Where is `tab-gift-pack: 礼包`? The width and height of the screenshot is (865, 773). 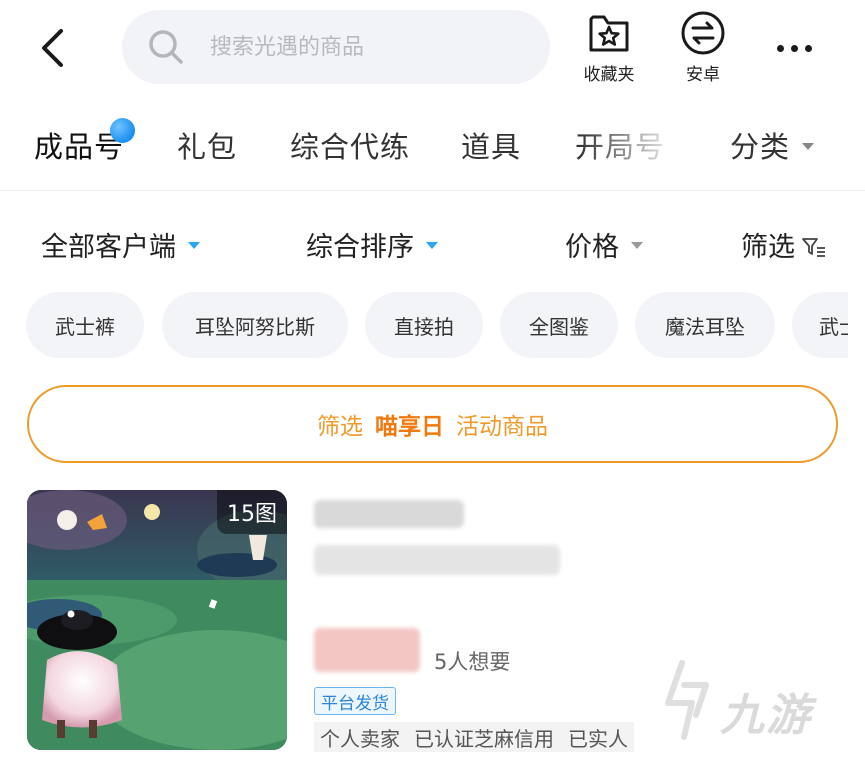 tab-gift-pack: 礼包 is located at coordinates (207, 145).